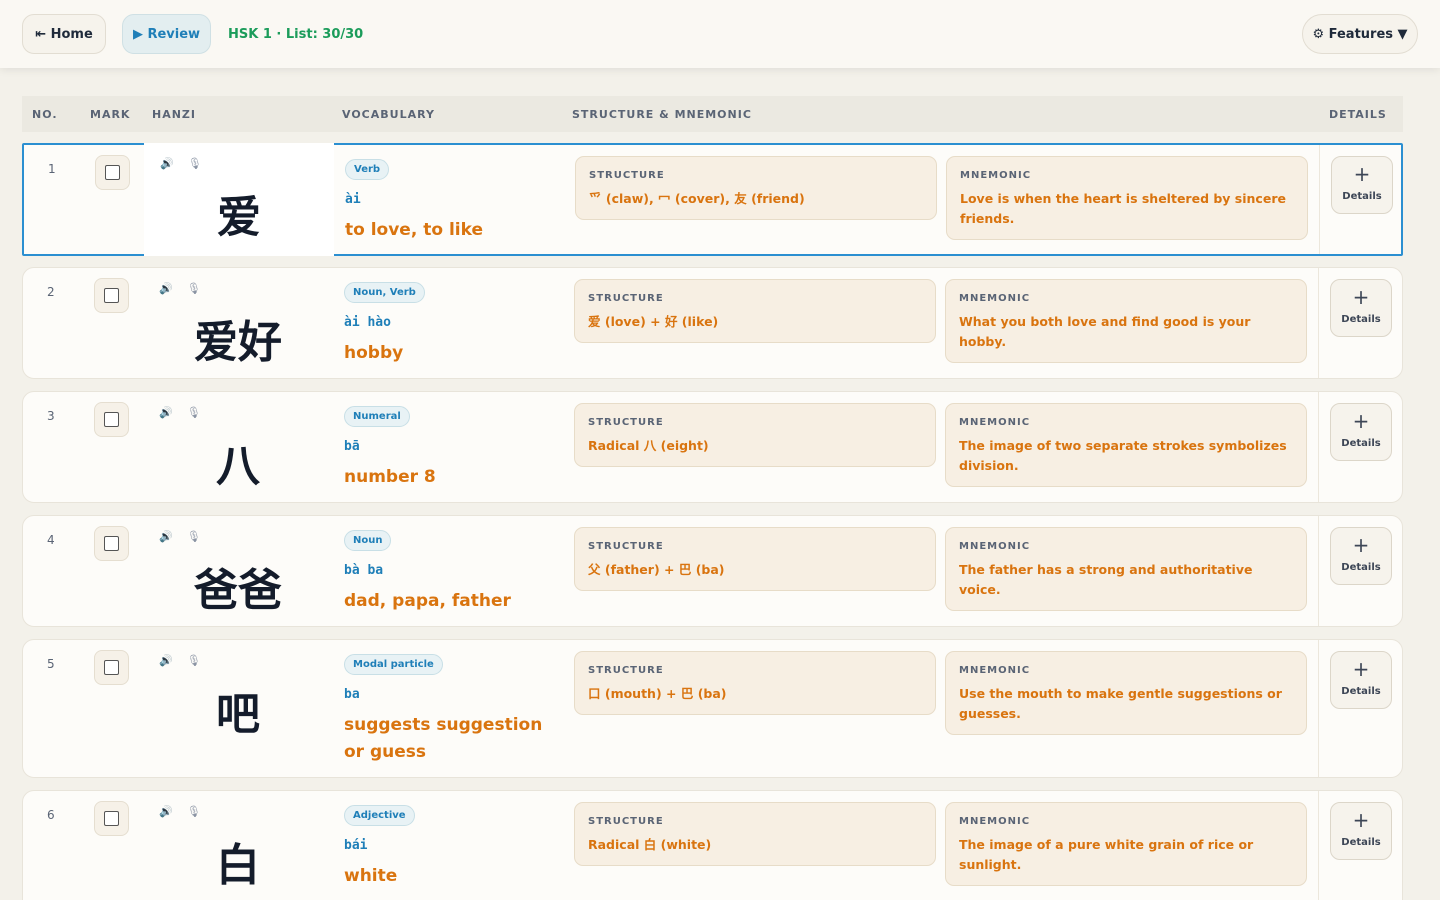  What do you see at coordinates (755, 559) in the screenshot?
I see `structure-card: STRUCTURE 父 (father) + 巴 (ba)` at bounding box center [755, 559].